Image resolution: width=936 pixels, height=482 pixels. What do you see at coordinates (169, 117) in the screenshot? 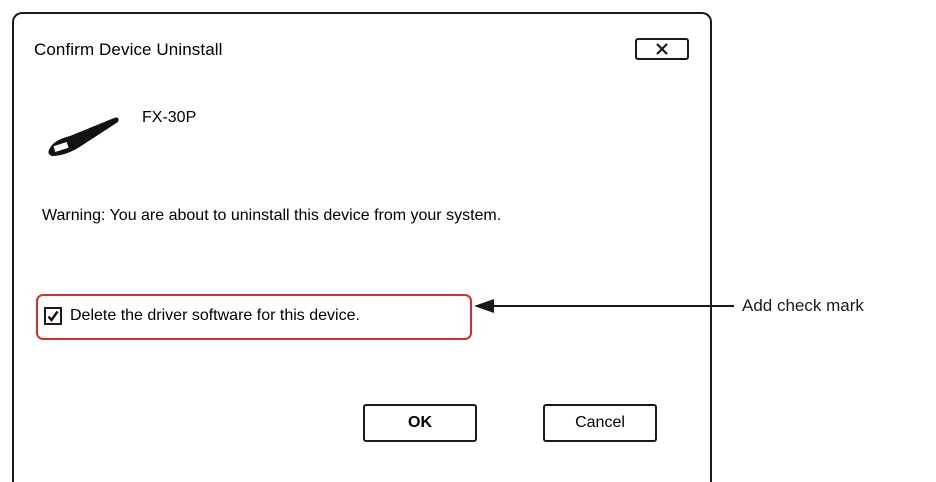
I see `device-name: FX-30P` at bounding box center [169, 117].